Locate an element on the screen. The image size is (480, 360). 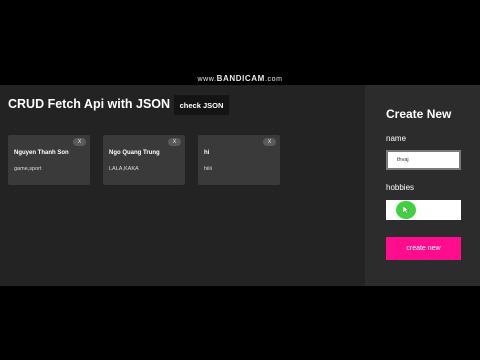
card-hobbies: game,sport is located at coordinates (28, 169).